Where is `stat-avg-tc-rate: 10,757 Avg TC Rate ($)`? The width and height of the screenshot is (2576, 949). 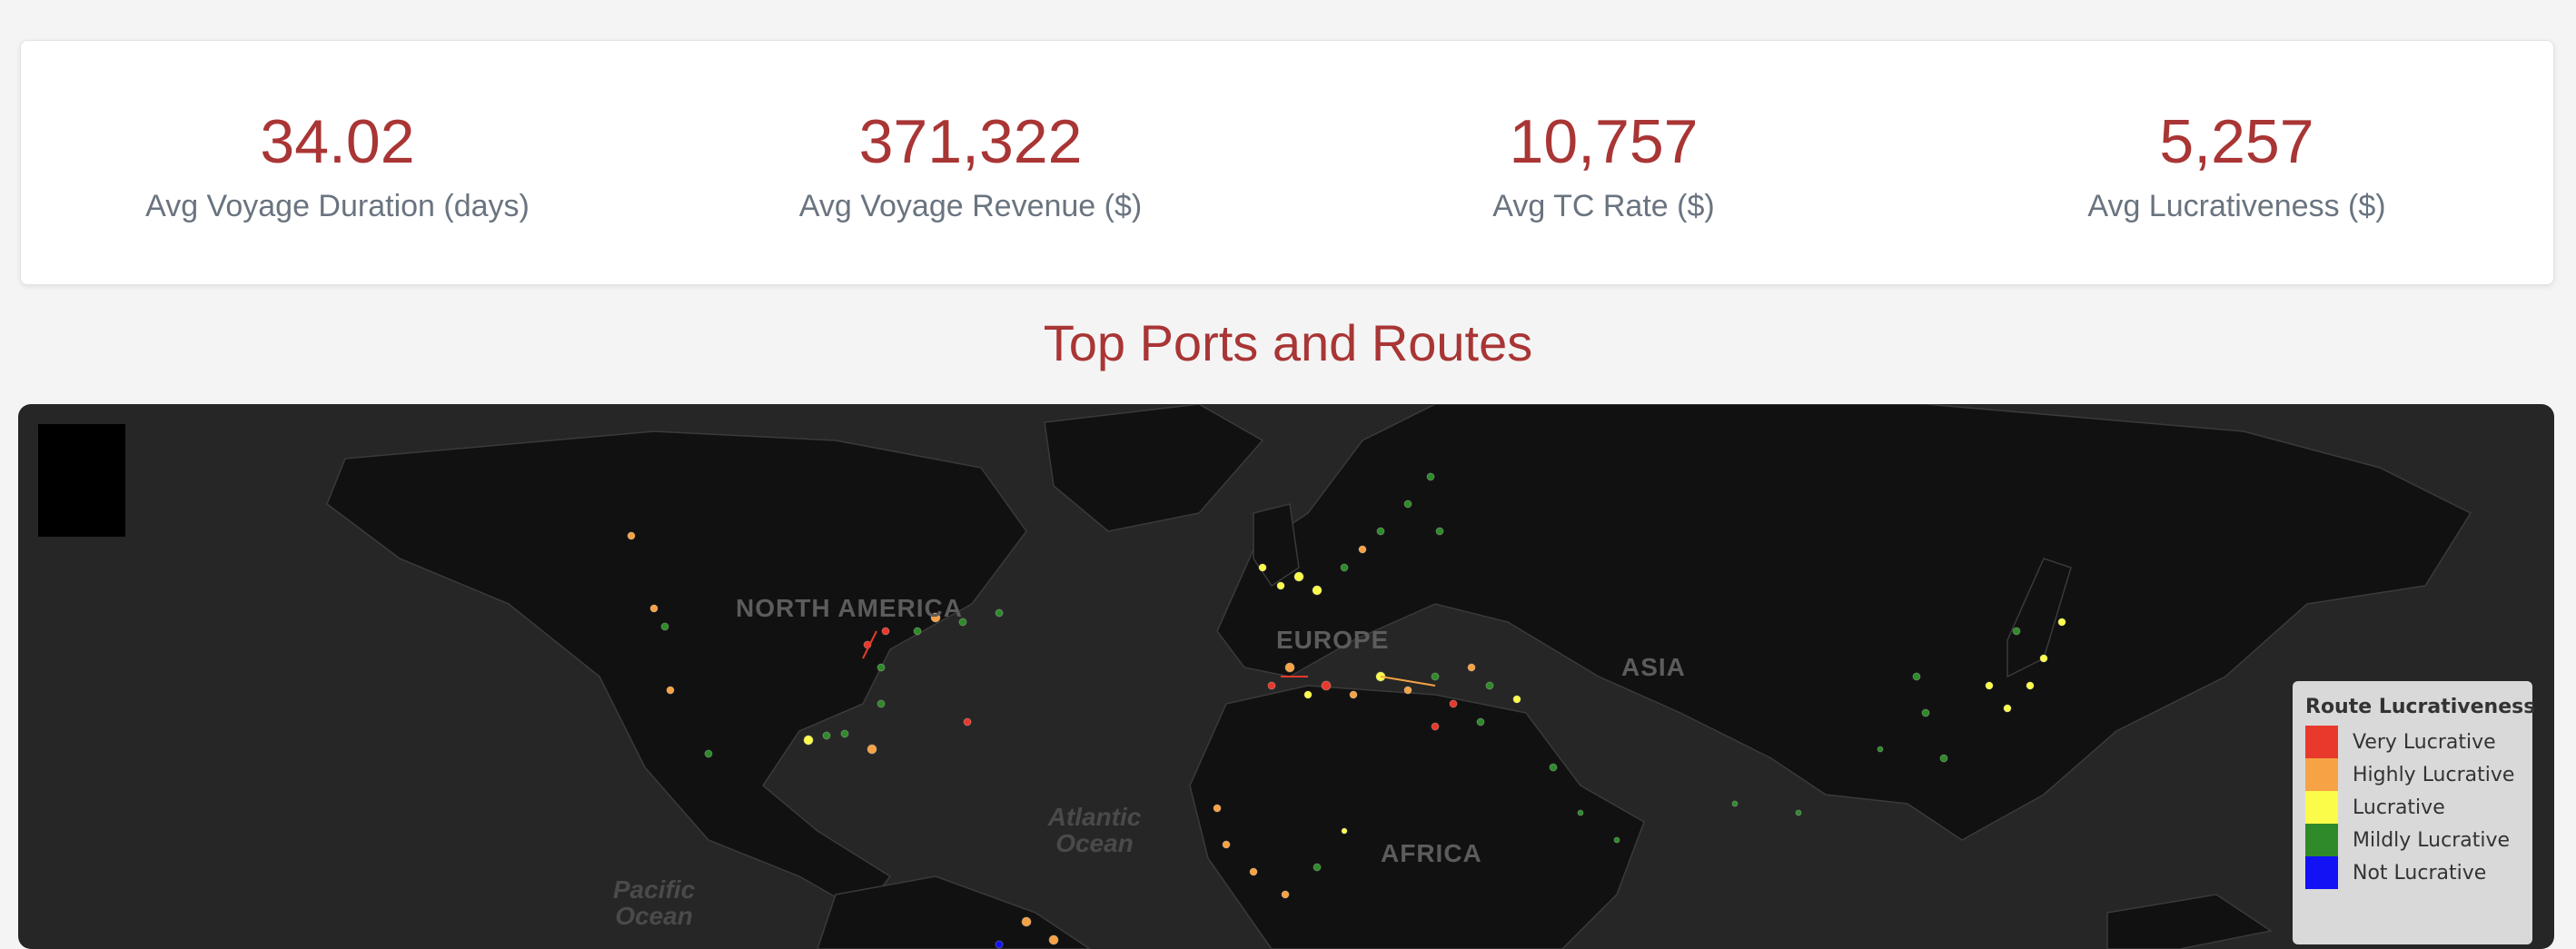 stat-avg-tc-rate: 10,757 Avg TC Rate ($) is located at coordinates (1603, 162).